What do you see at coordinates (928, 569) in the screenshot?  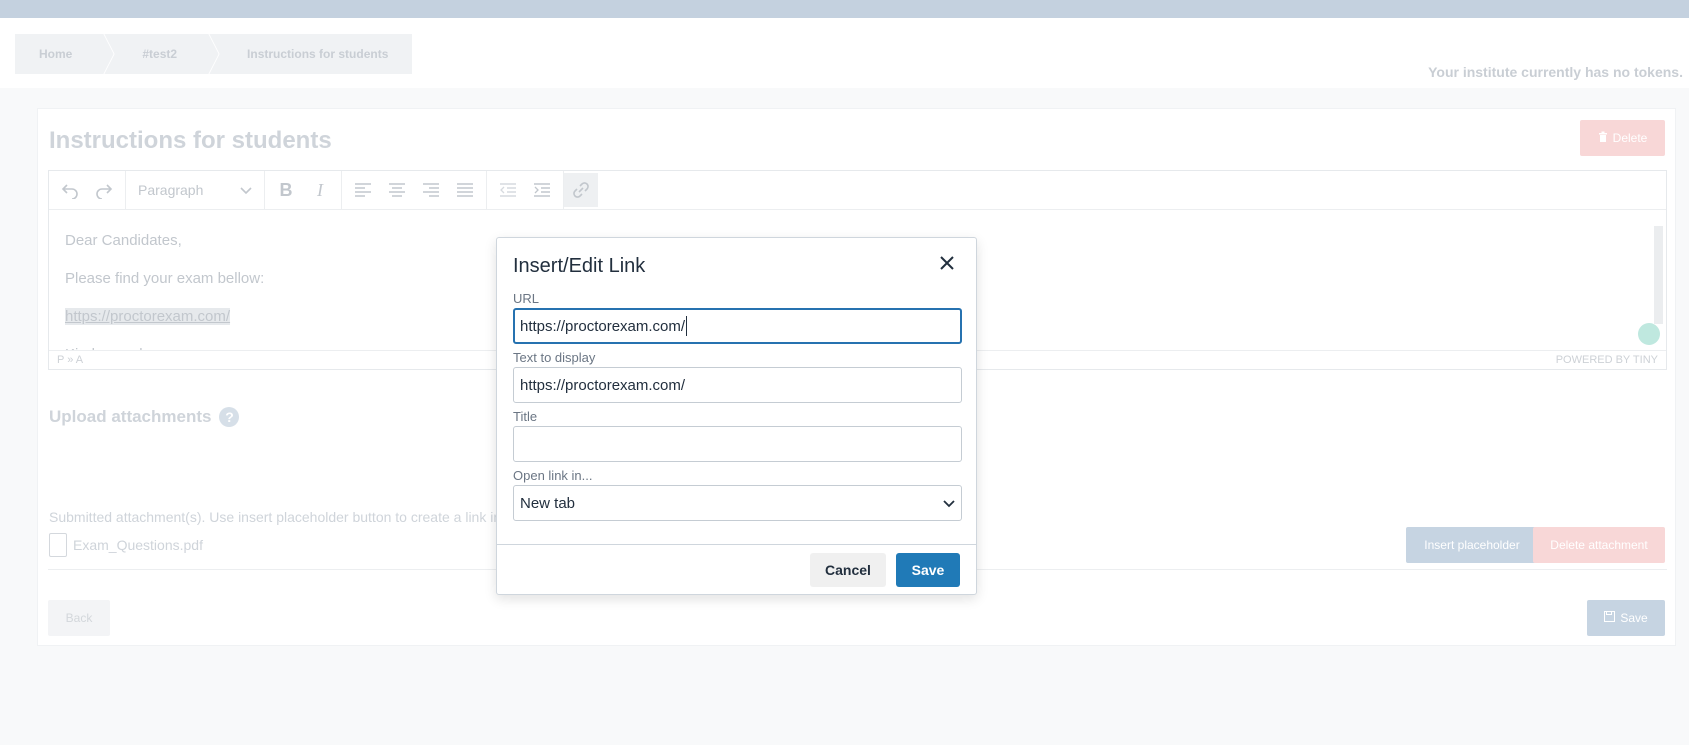 I see `save-button: Save` at bounding box center [928, 569].